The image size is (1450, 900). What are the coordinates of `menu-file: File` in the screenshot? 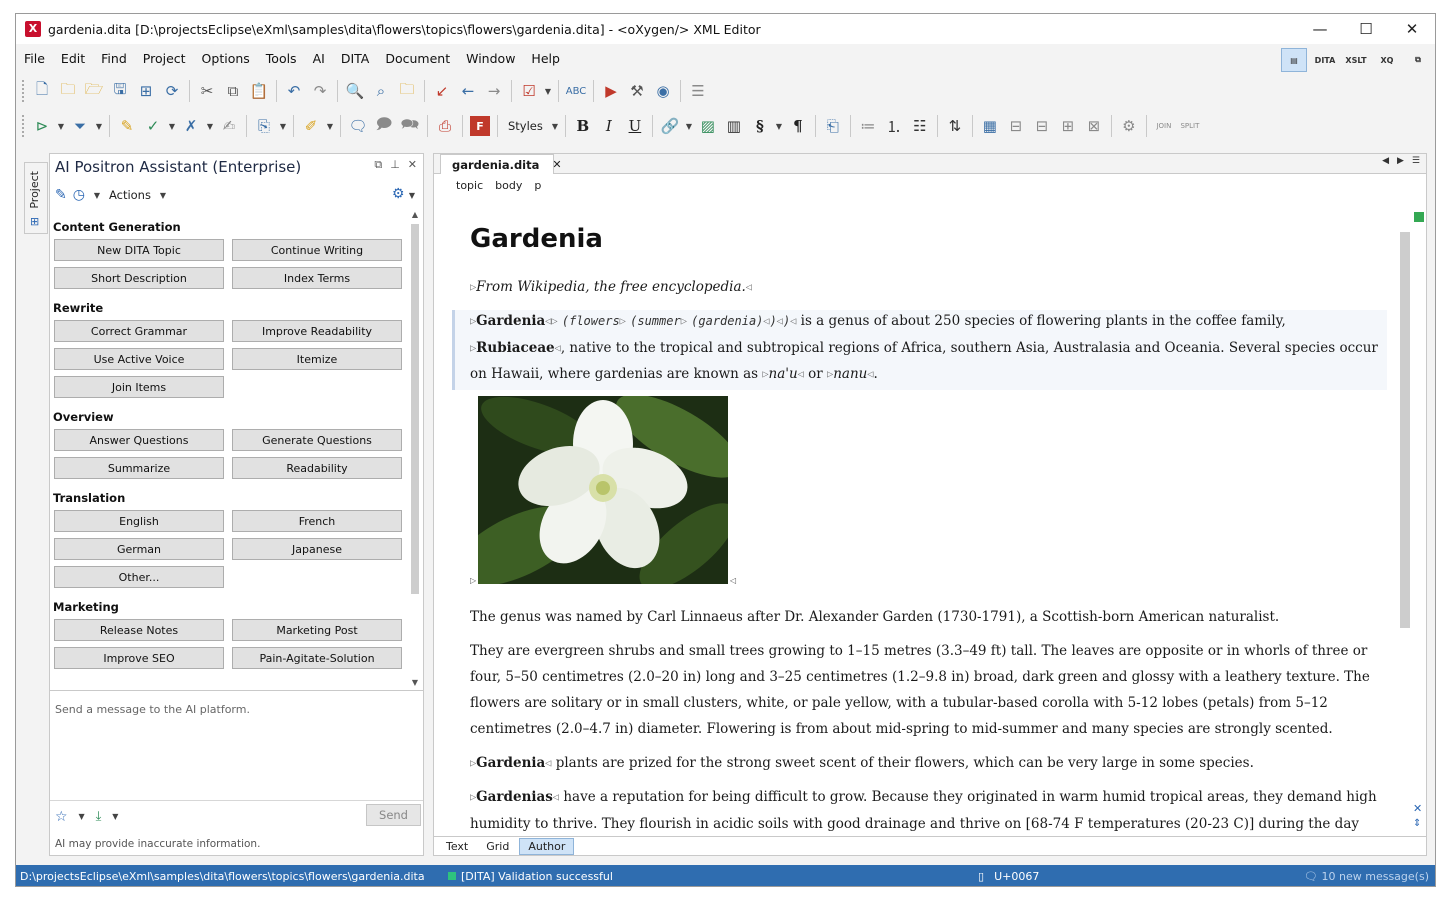 It's located at (34, 58).